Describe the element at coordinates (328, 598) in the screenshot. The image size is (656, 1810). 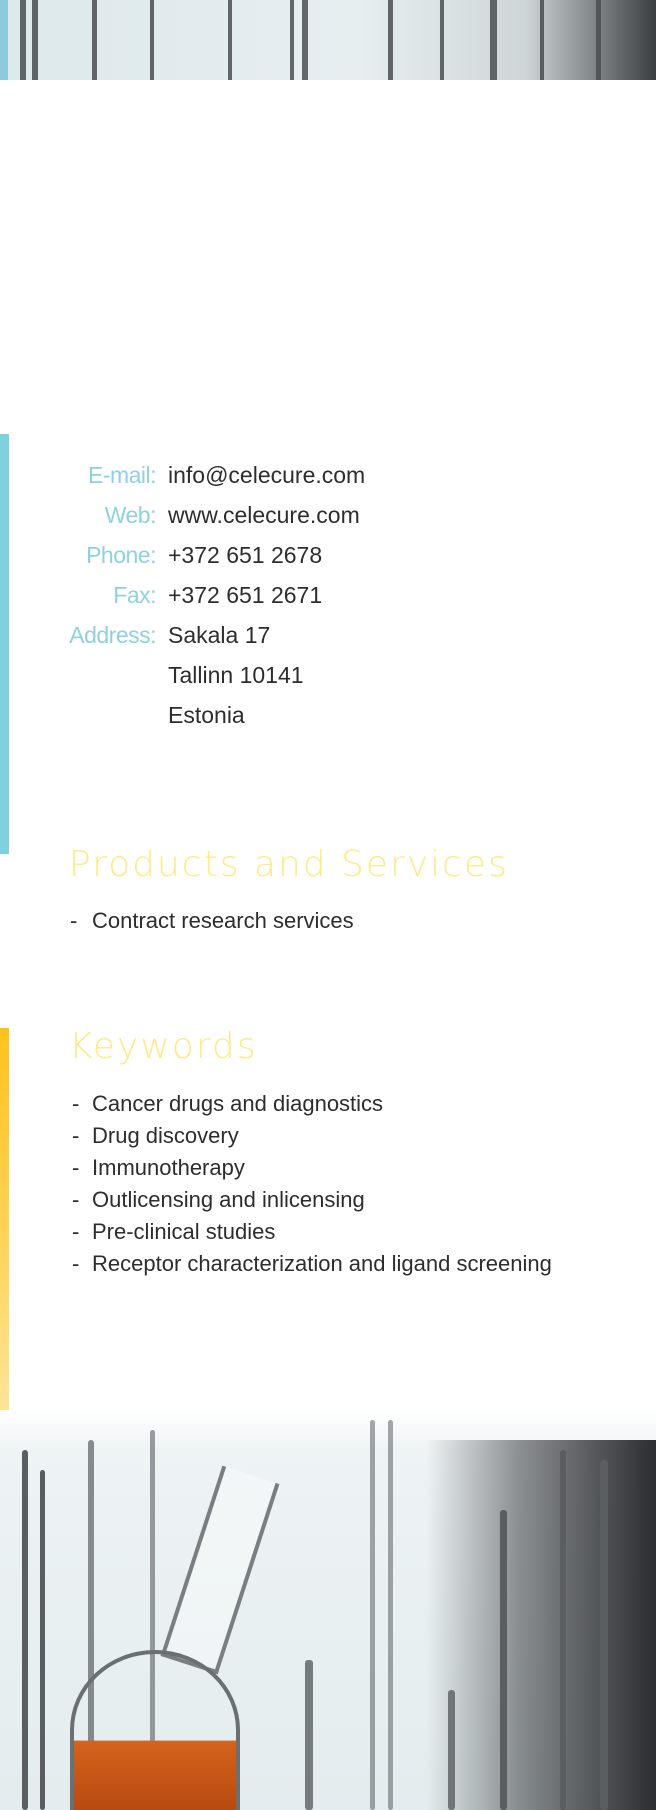
I see `contact-row-fax: Fax: +372 651 2671` at that location.